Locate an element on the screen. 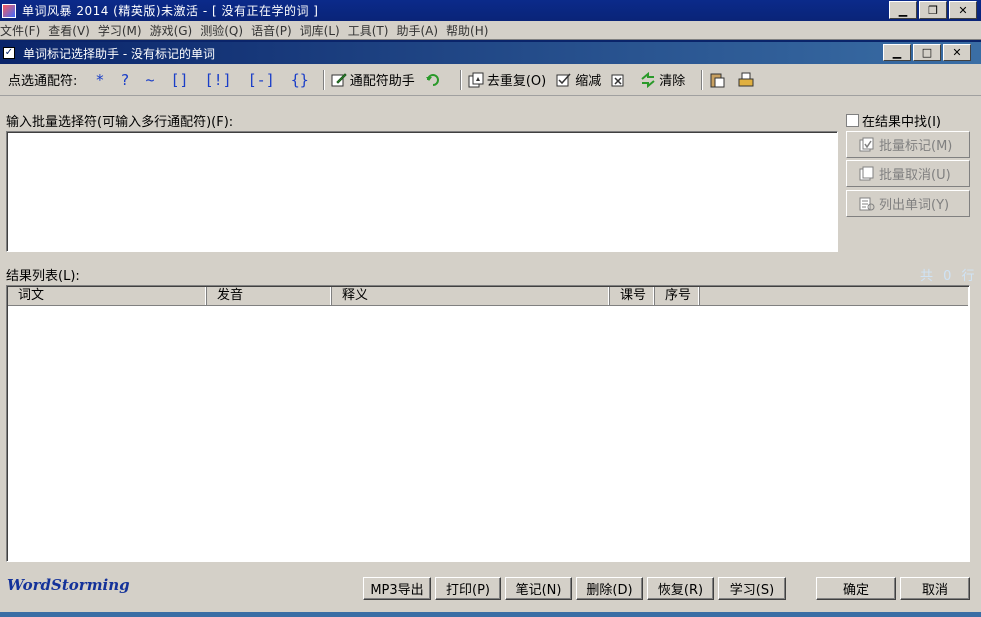  notes-button: 笔记(N) is located at coordinates (538, 588).